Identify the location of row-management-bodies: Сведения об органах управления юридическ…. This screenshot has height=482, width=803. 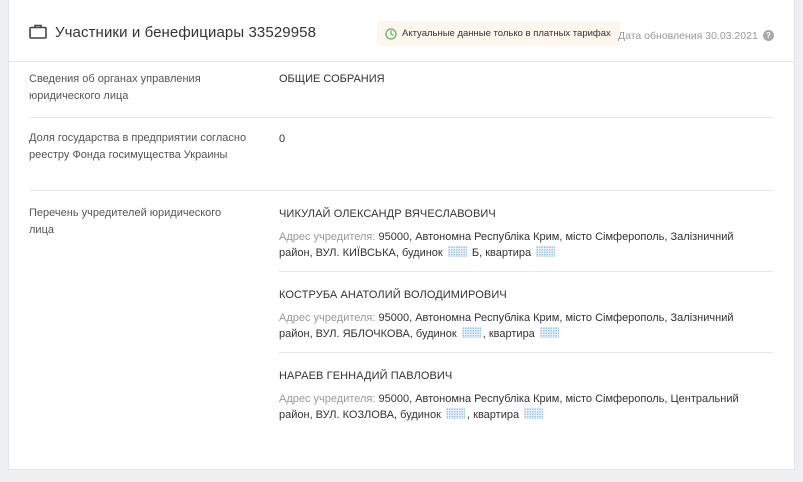
(401, 90).